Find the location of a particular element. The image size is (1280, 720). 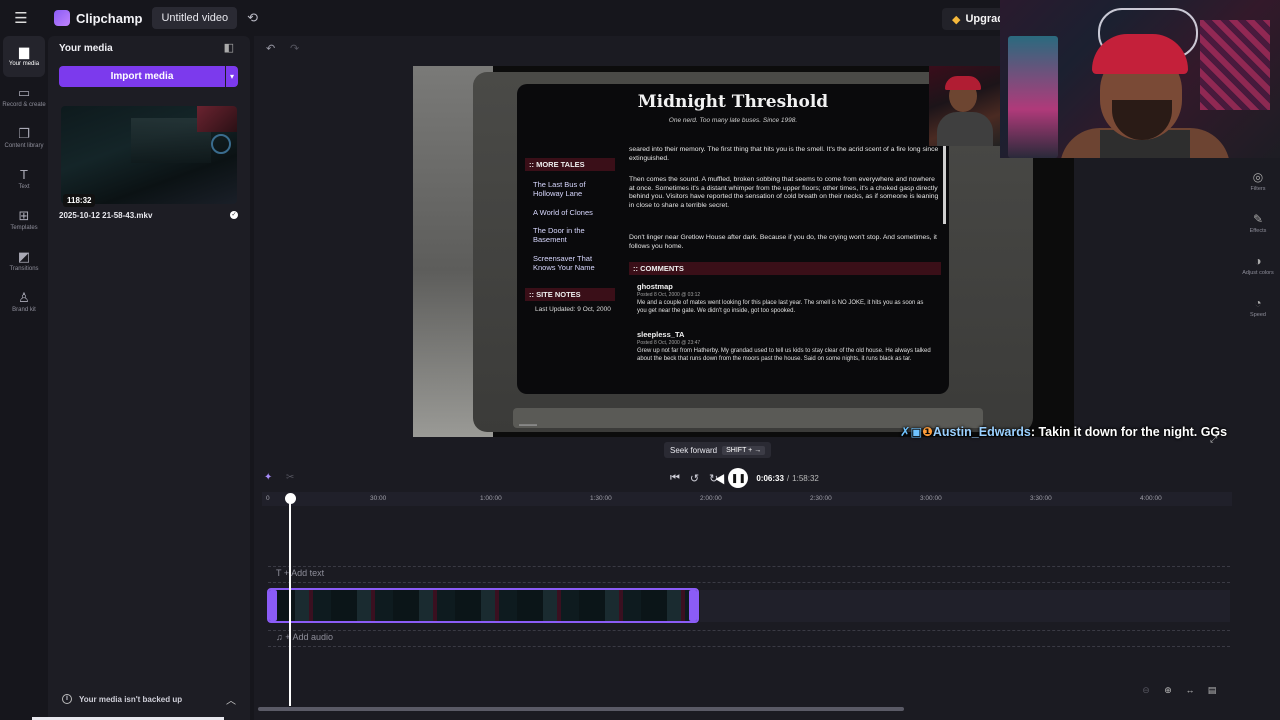

backup-warning: i Your media isn't backed up is located at coordinates (122, 699).